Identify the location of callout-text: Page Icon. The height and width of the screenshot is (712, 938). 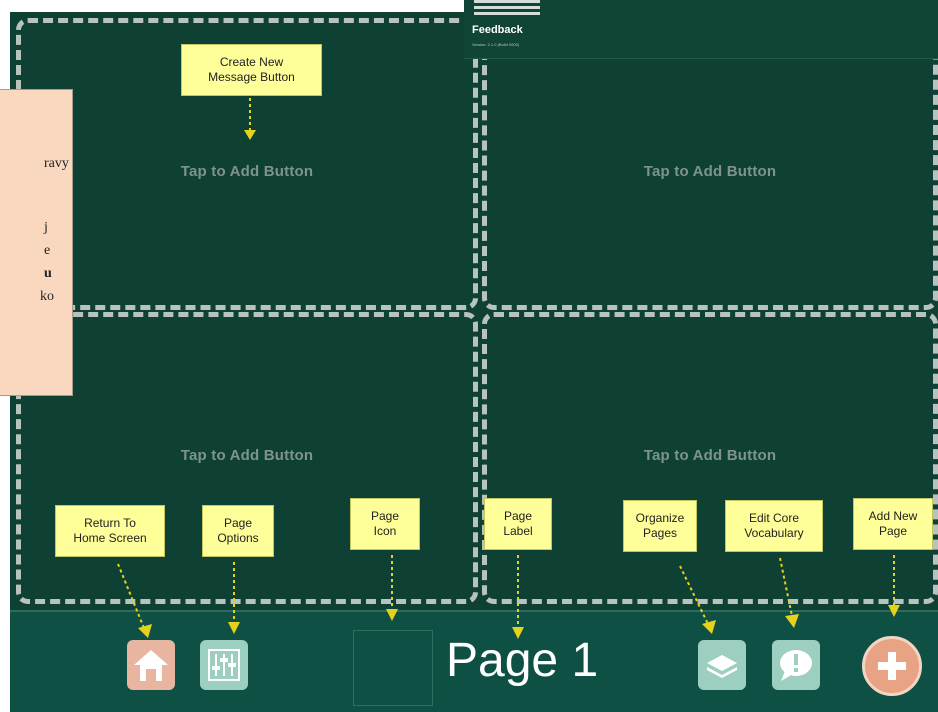
(385, 523).